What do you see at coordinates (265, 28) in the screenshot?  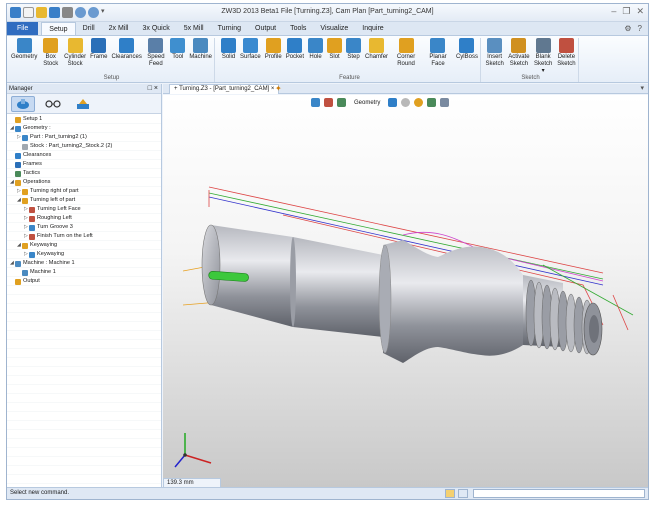 I see `tab-output: Output` at bounding box center [265, 28].